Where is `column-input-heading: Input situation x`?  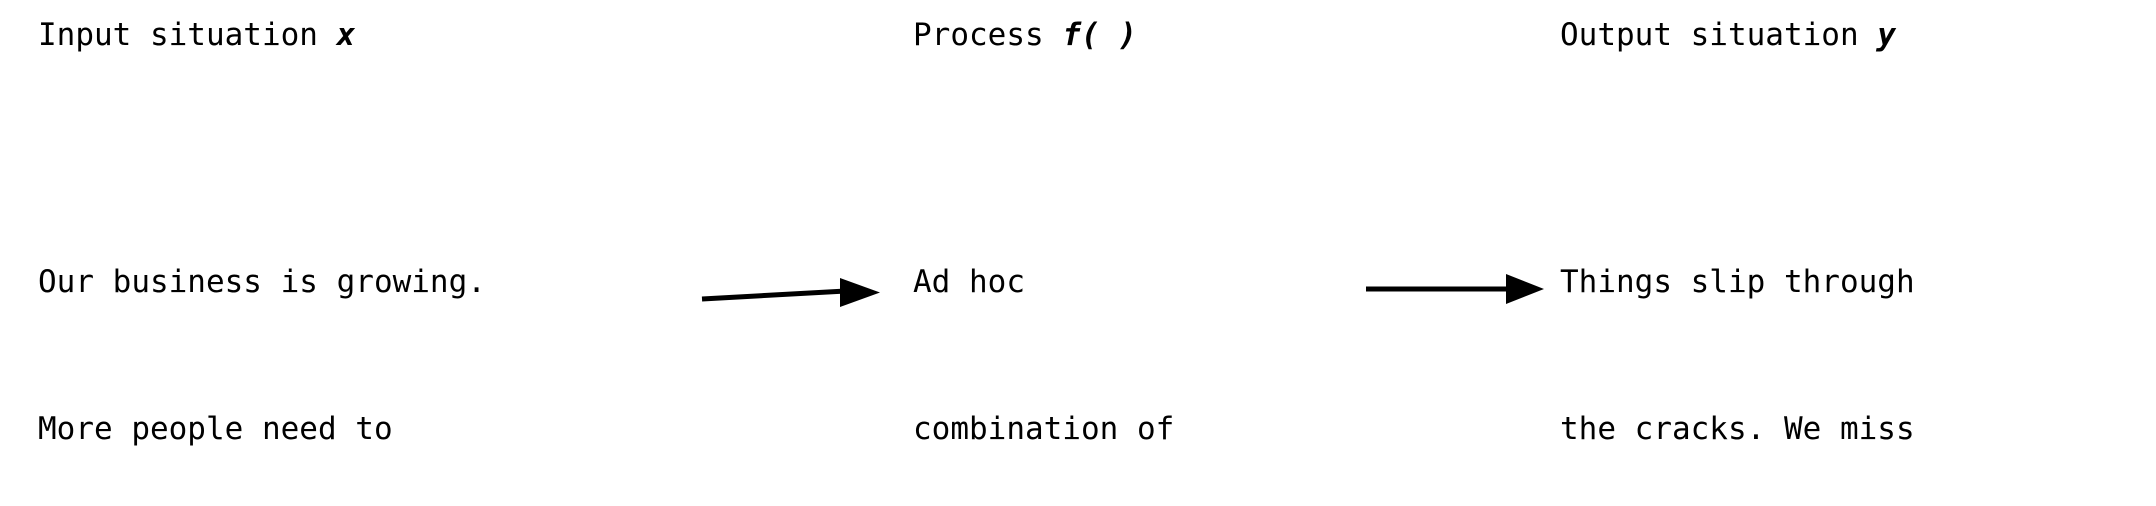
column-input-heading: Input situation x is located at coordinates (196, 35).